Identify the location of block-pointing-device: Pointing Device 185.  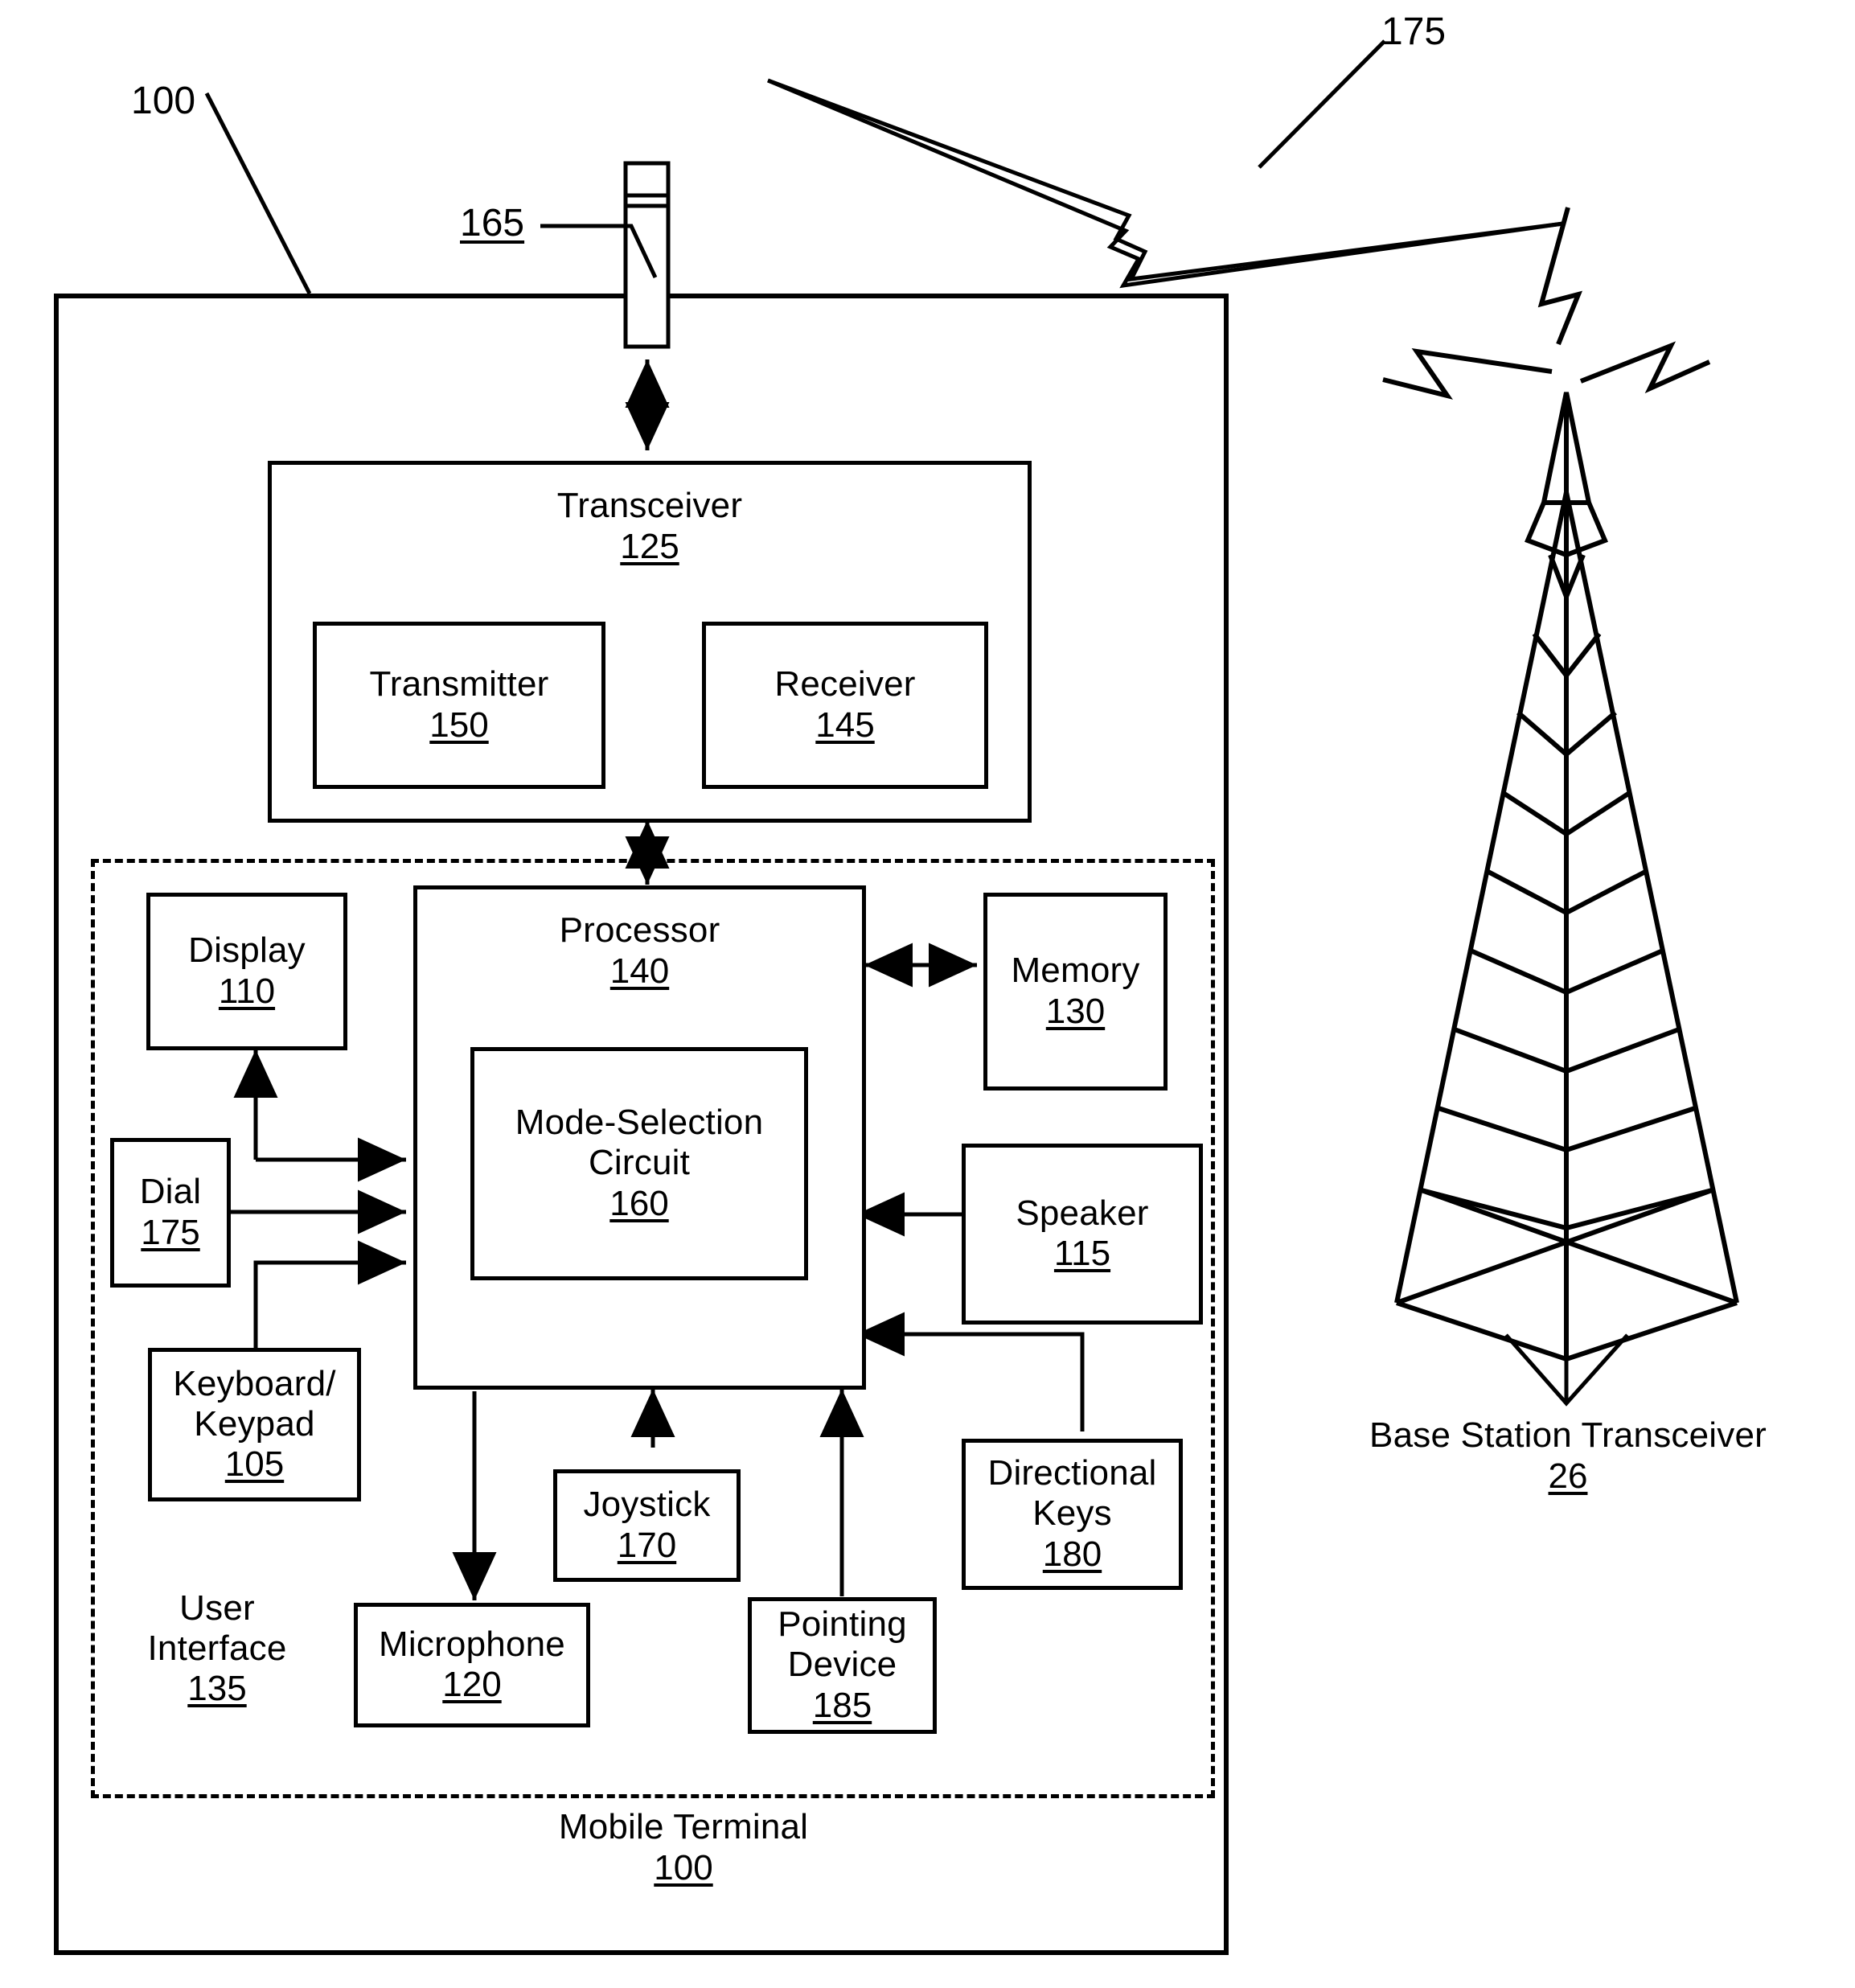
(843, 1665).